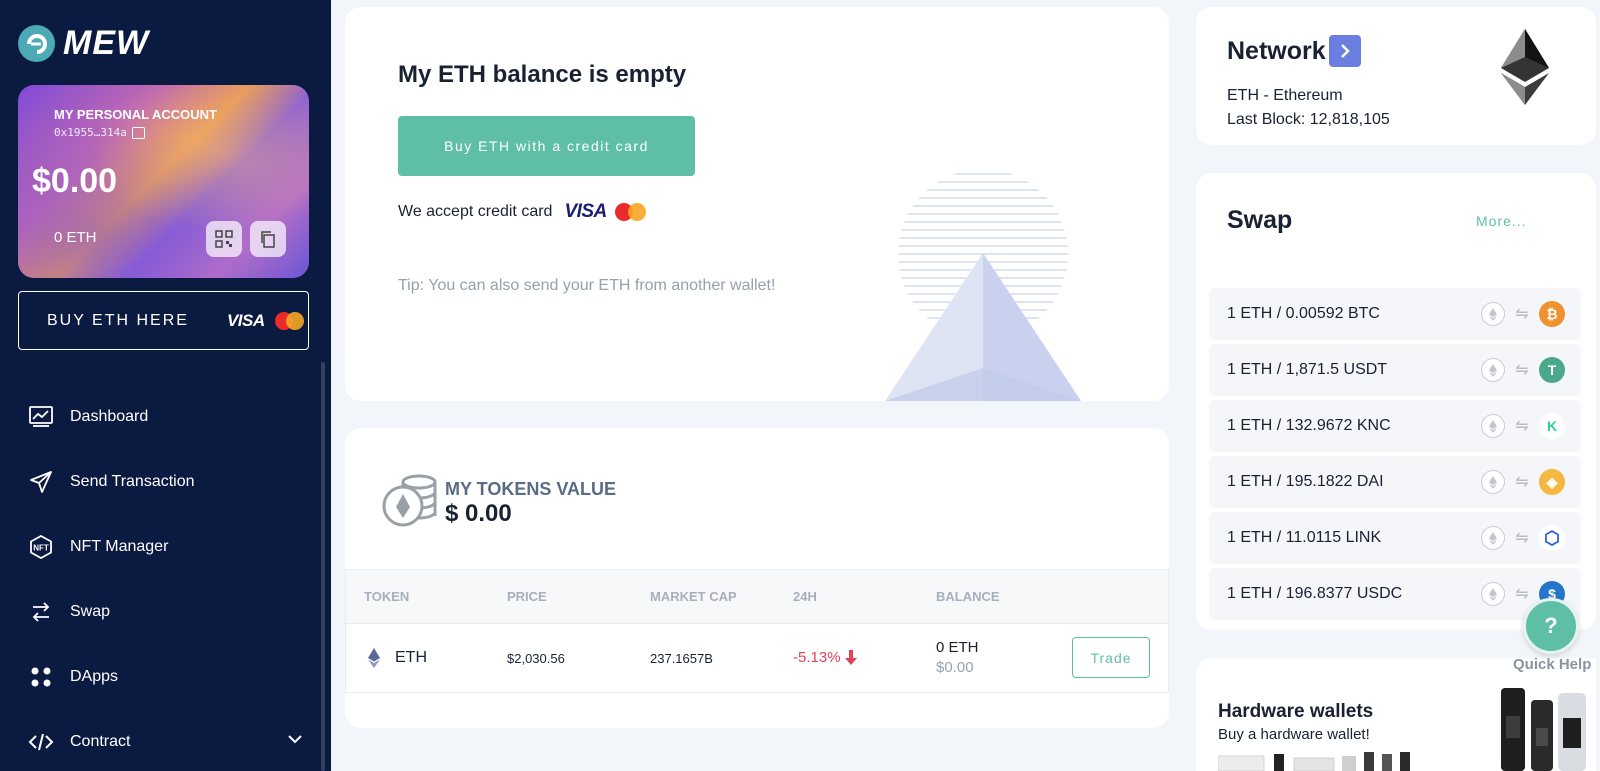  Describe the element at coordinates (1303, 313) in the screenshot. I see `swap-pair-label: 1 ETH / 0.00592 BTC` at that location.